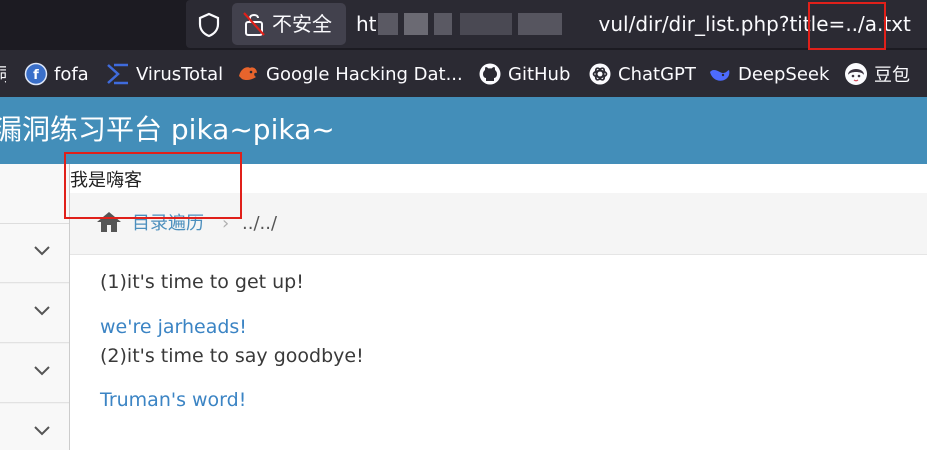  I want to click on truman-link: Truman's word!, so click(173, 400).